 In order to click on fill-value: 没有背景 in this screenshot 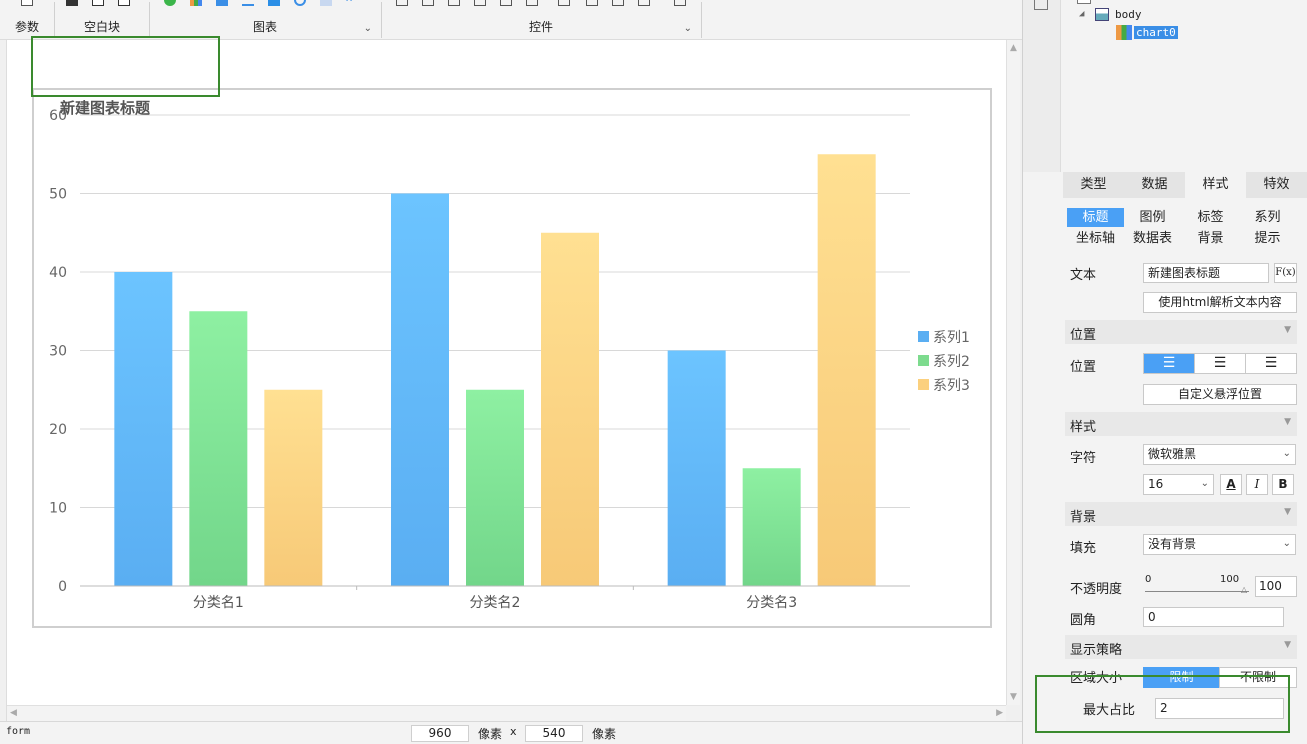, I will do `click(1172, 544)`.